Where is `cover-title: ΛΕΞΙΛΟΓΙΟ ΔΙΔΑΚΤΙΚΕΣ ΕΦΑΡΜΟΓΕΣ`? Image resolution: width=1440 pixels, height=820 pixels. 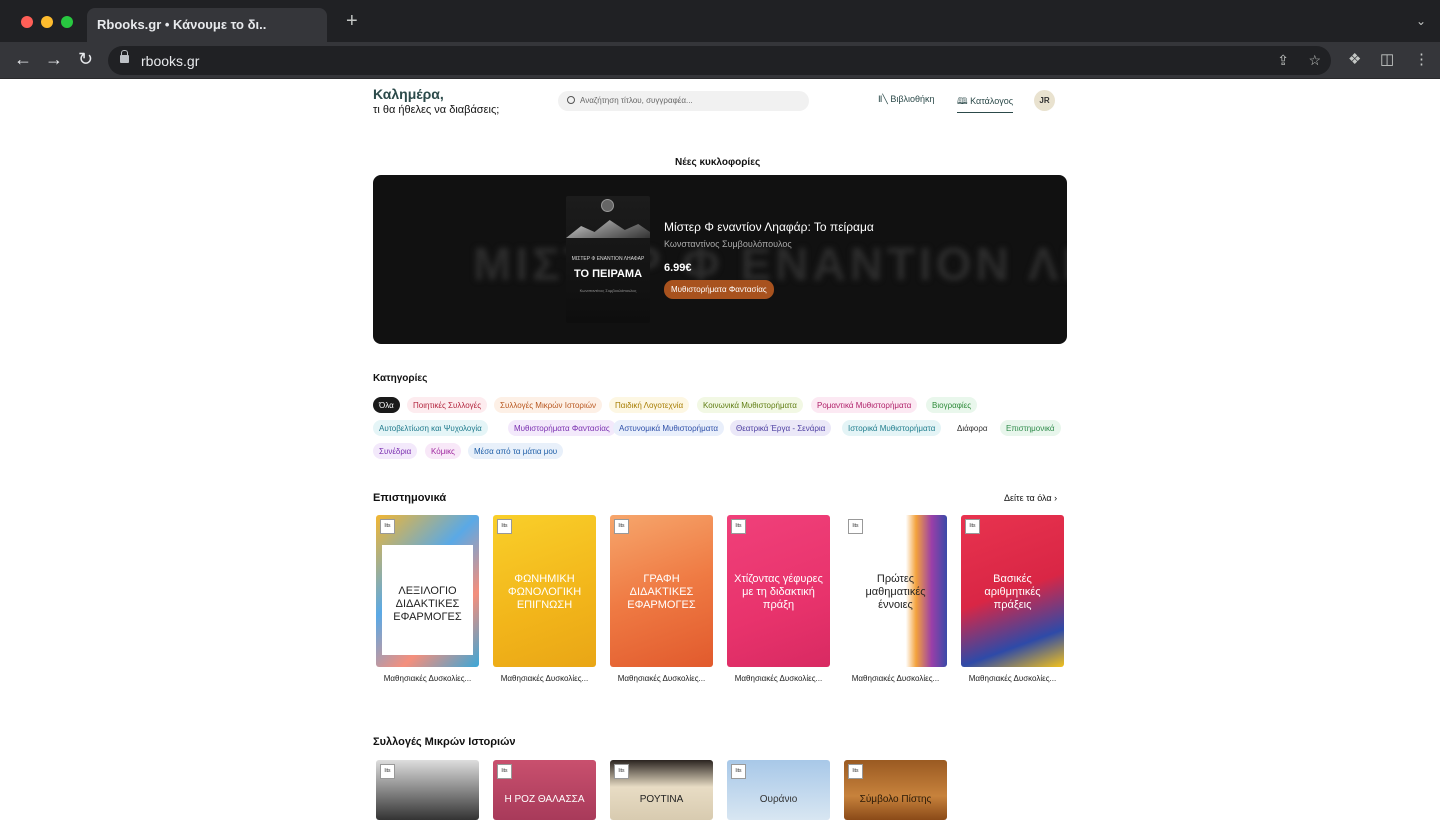 cover-title: ΛΕΞΙΛΟΓΙΟ ΔΙΔΑΚΤΙΚΕΣ ΕΦΑΡΜΟΓΕΣ is located at coordinates (427, 600).